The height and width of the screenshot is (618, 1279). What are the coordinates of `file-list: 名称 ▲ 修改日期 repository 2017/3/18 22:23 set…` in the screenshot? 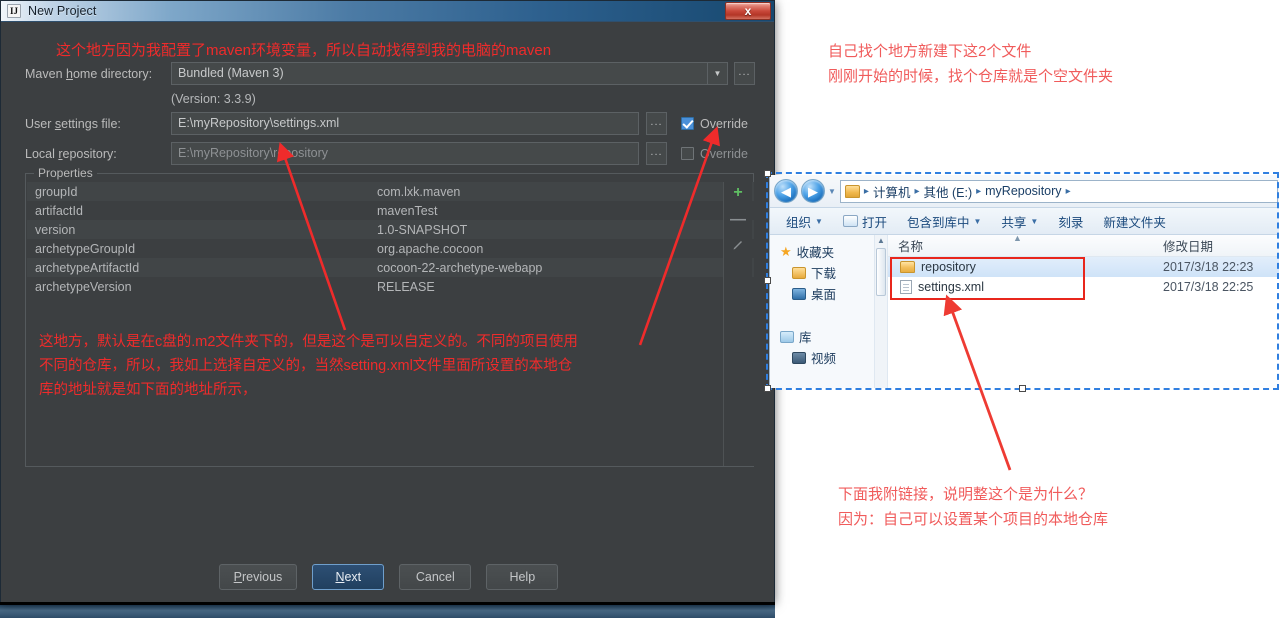 It's located at (1083, 310).